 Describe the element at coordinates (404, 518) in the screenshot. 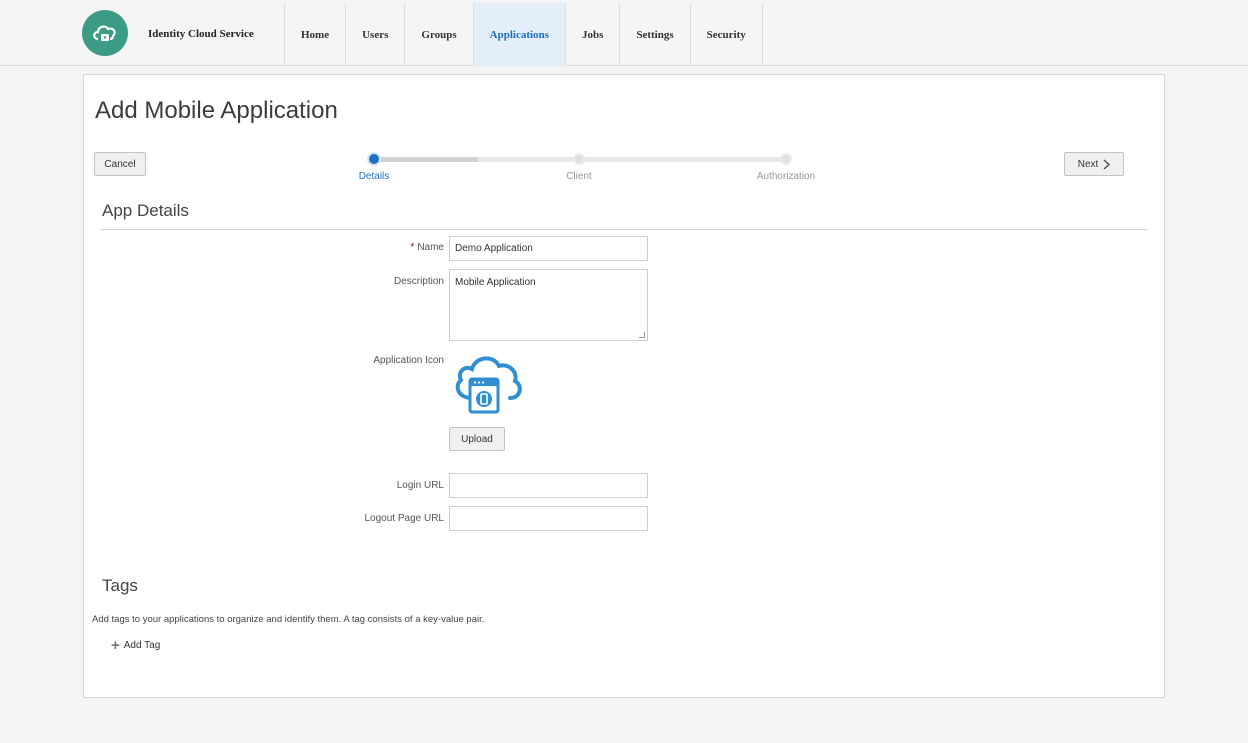

I see `logout-url-label: Logout Page URL` at that location.